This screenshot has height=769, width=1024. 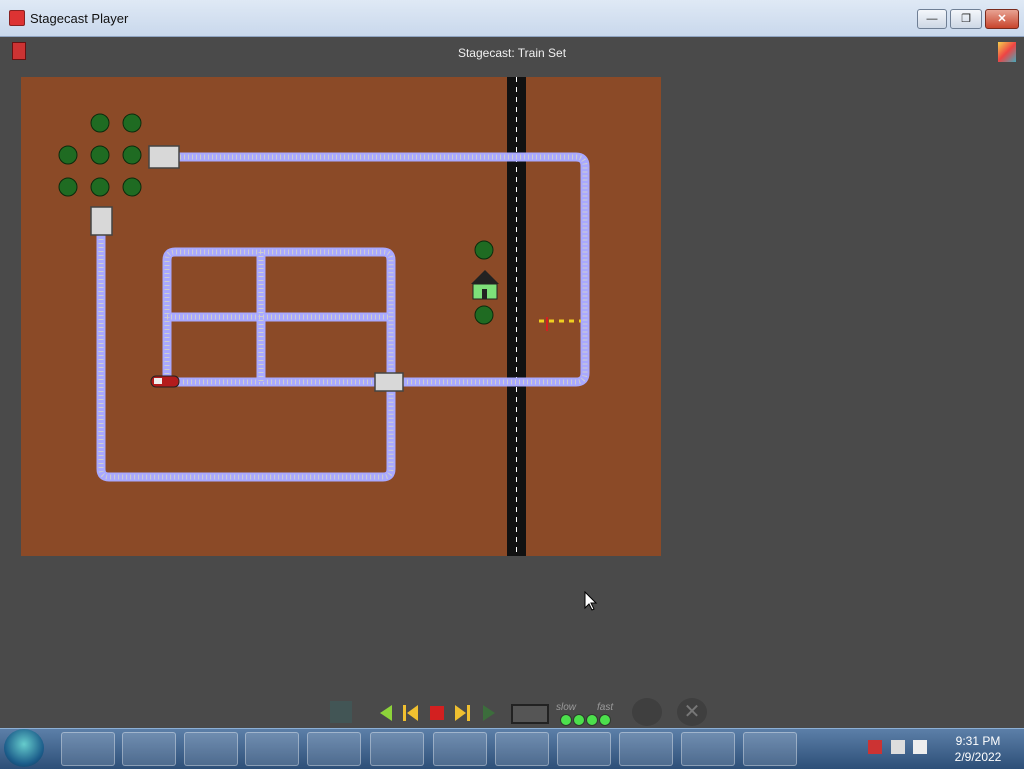 I want to click on step-forward-icon, so click(x=462, y=713).